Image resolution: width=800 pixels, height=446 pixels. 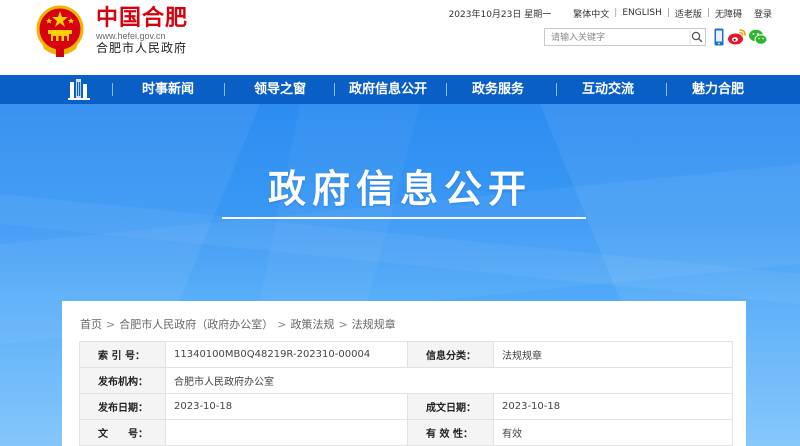 I want to click on site-subtitle: 合肥市人民政府, so click(x=142, y=48).